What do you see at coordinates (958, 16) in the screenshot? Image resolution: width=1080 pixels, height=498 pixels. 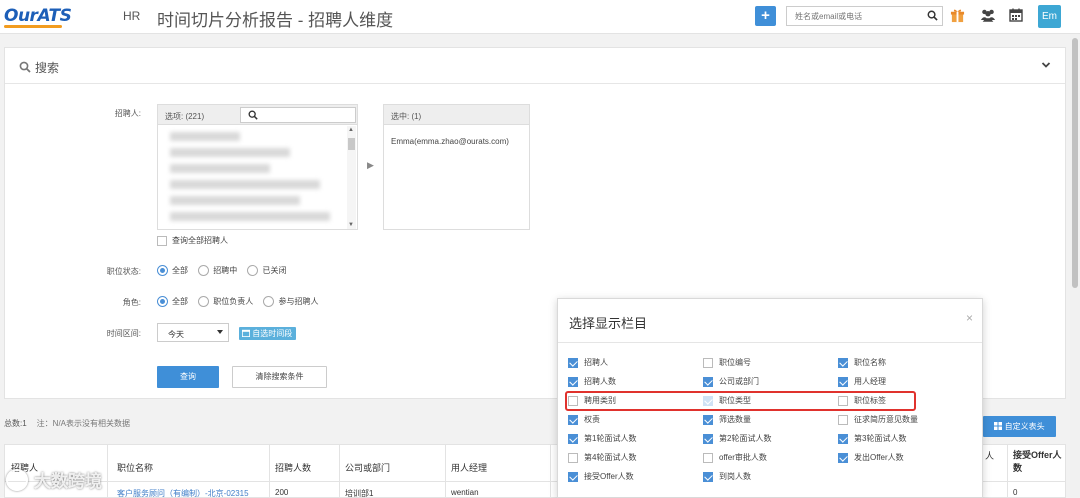 I see `gift-icon` at bounding box center [958, 16].